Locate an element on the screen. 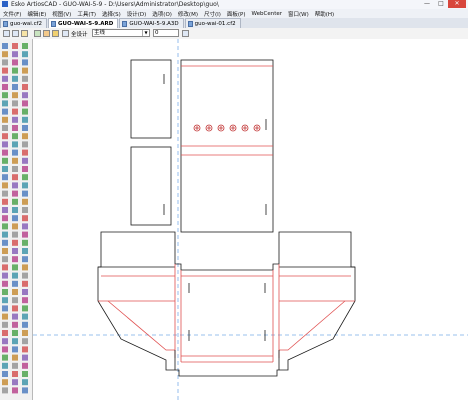  menu-file: 文件(F) is located at coordinates (12, 14).